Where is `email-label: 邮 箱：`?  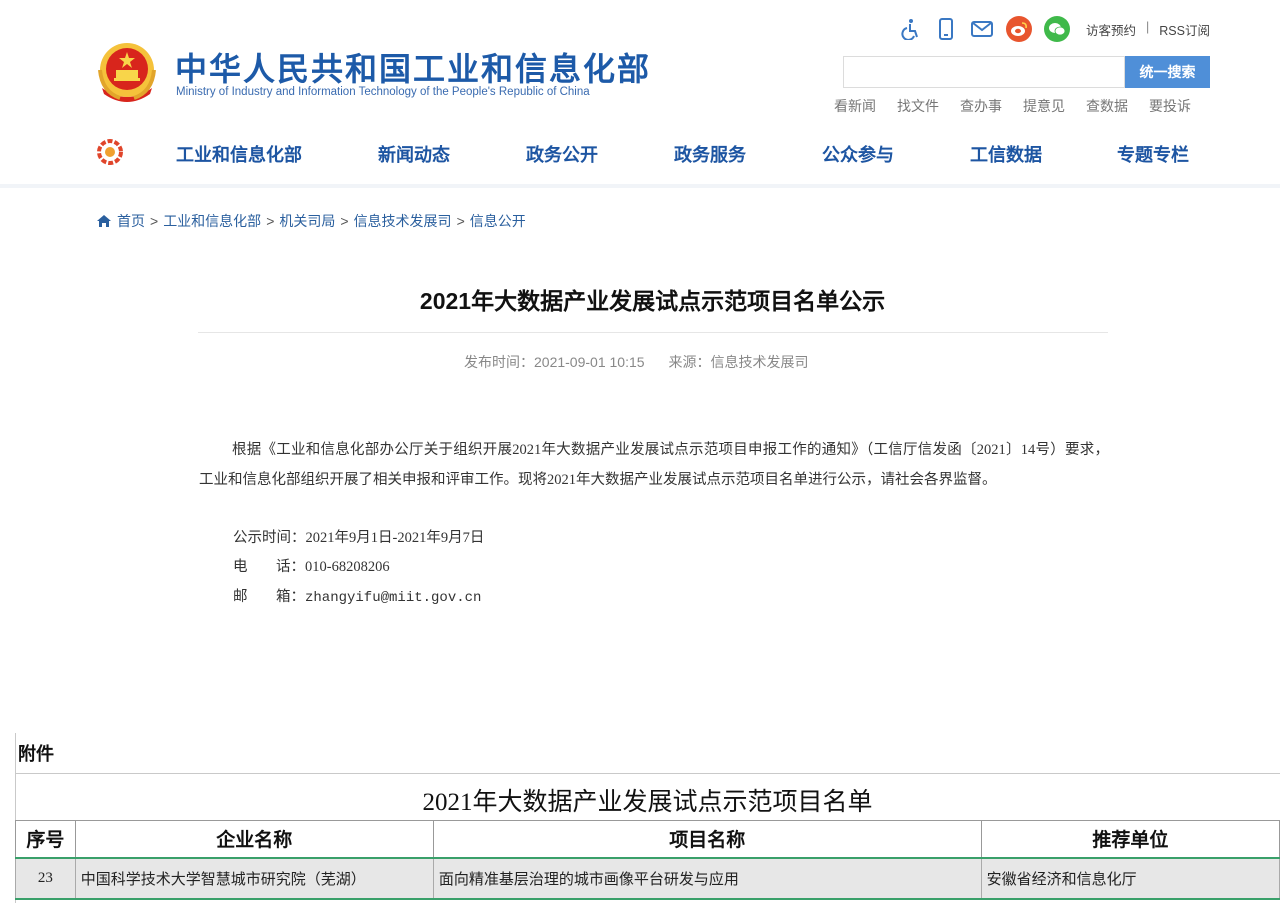
email-label: 邮 箱： is located at coordinates (269, 595).